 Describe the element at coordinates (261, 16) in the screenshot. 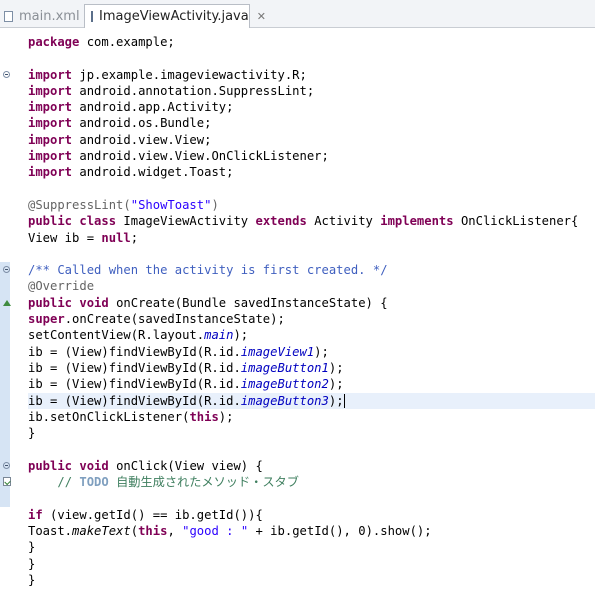

I see `close-icon: ✕` at that location.